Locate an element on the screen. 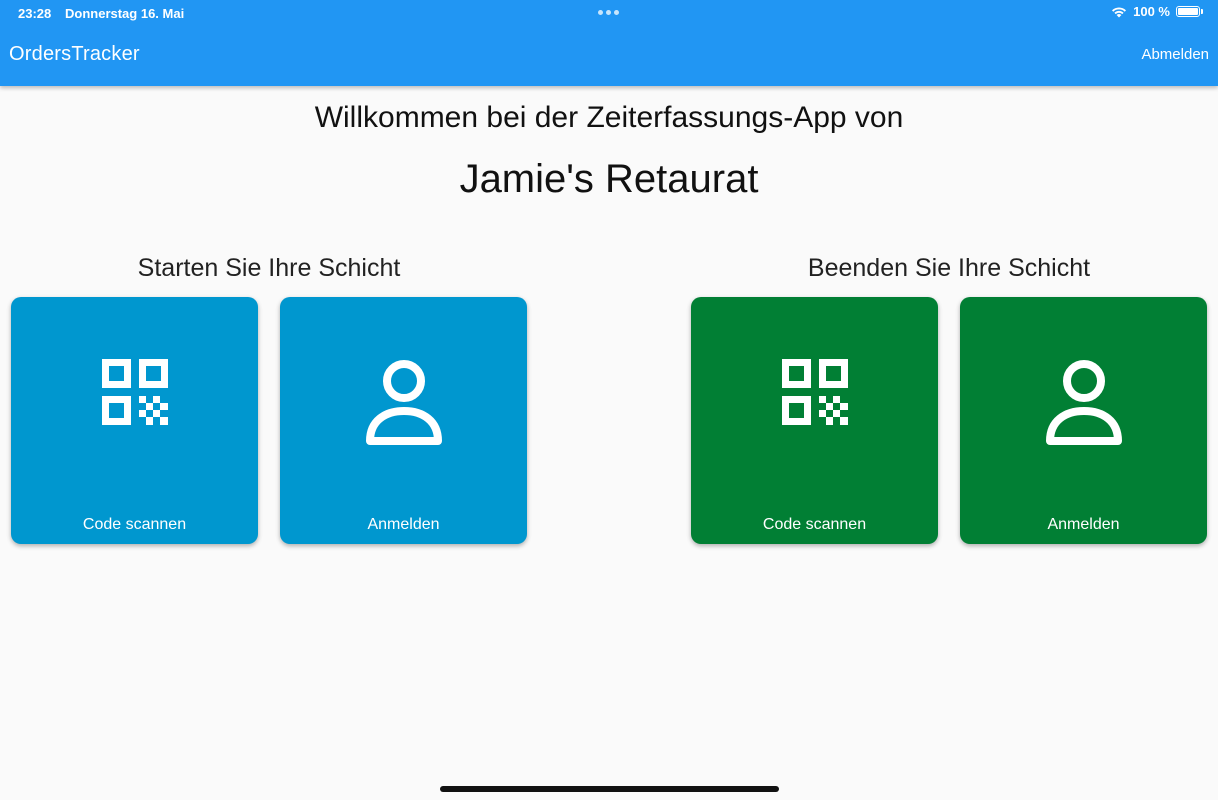 This screenshot has width=1218, height=800. multitasking-dots-icon is located at coordinates (608, 12).